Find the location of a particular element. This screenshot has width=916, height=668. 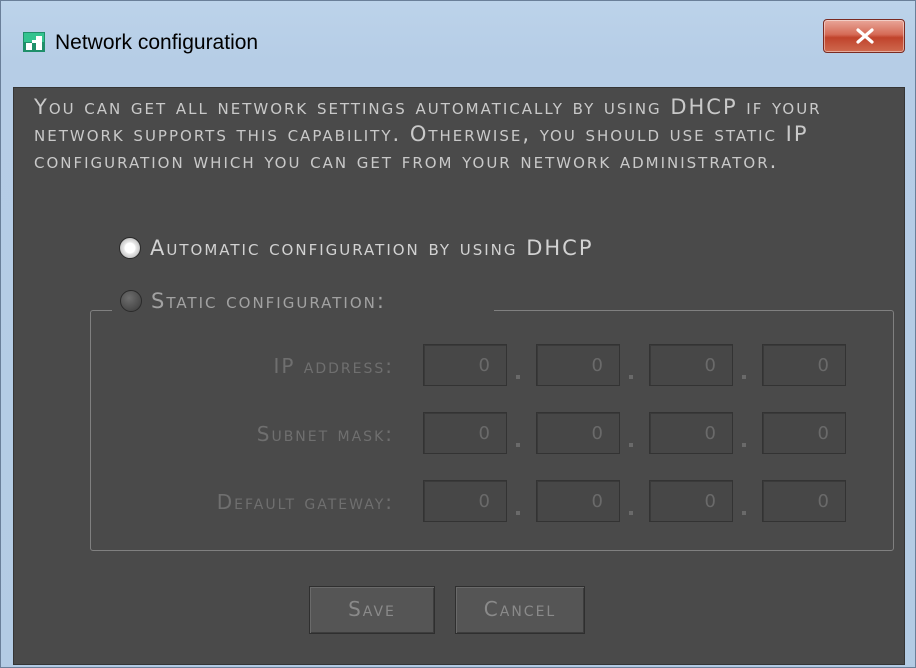

ip-octet-1: 0 is located at coordinates (465, 365).